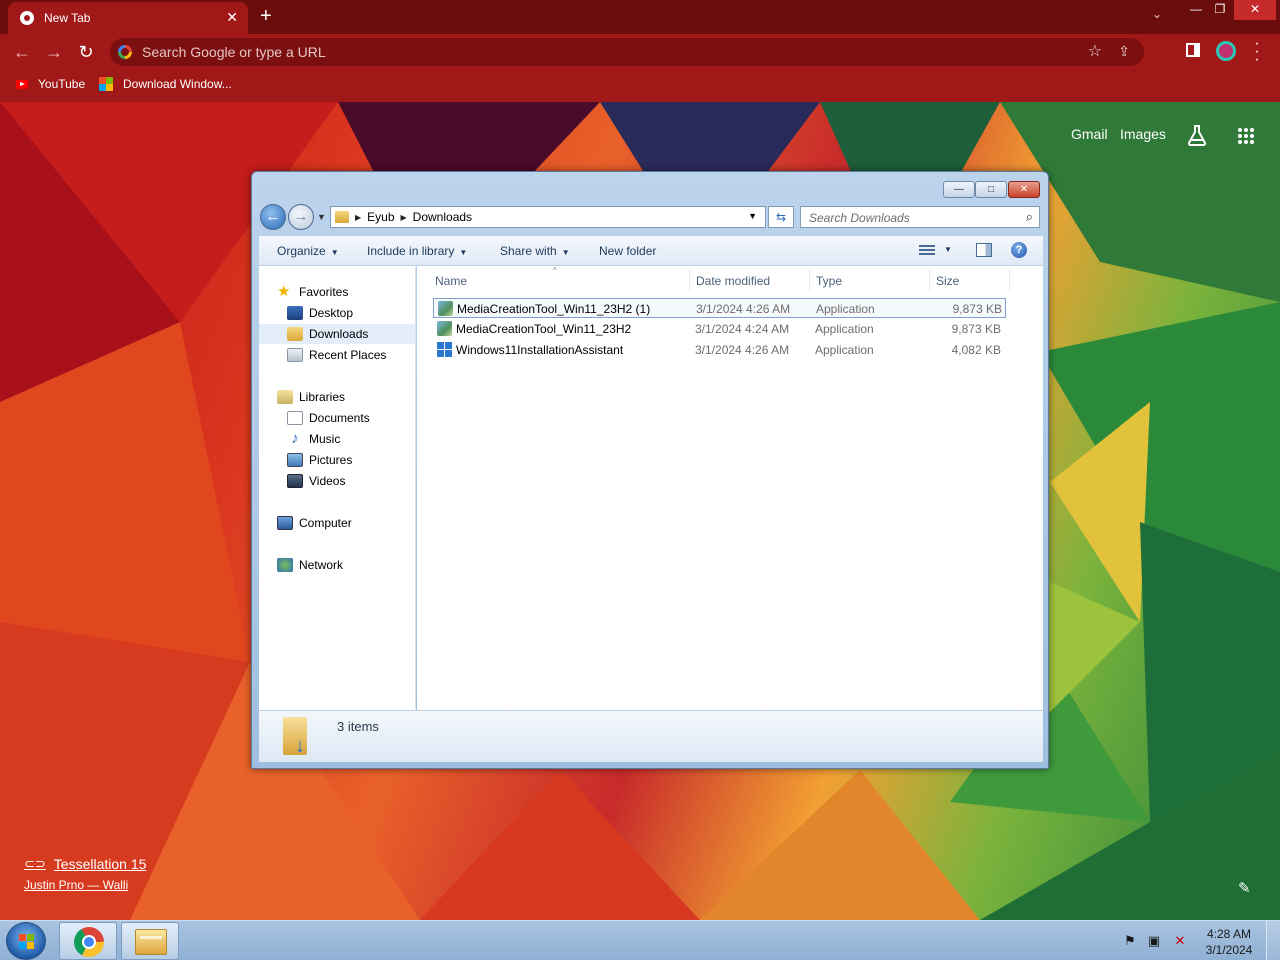 The image size is (1280, 960). I want to click on action-center-flag-icon: ⚑, so click(1130, 941).